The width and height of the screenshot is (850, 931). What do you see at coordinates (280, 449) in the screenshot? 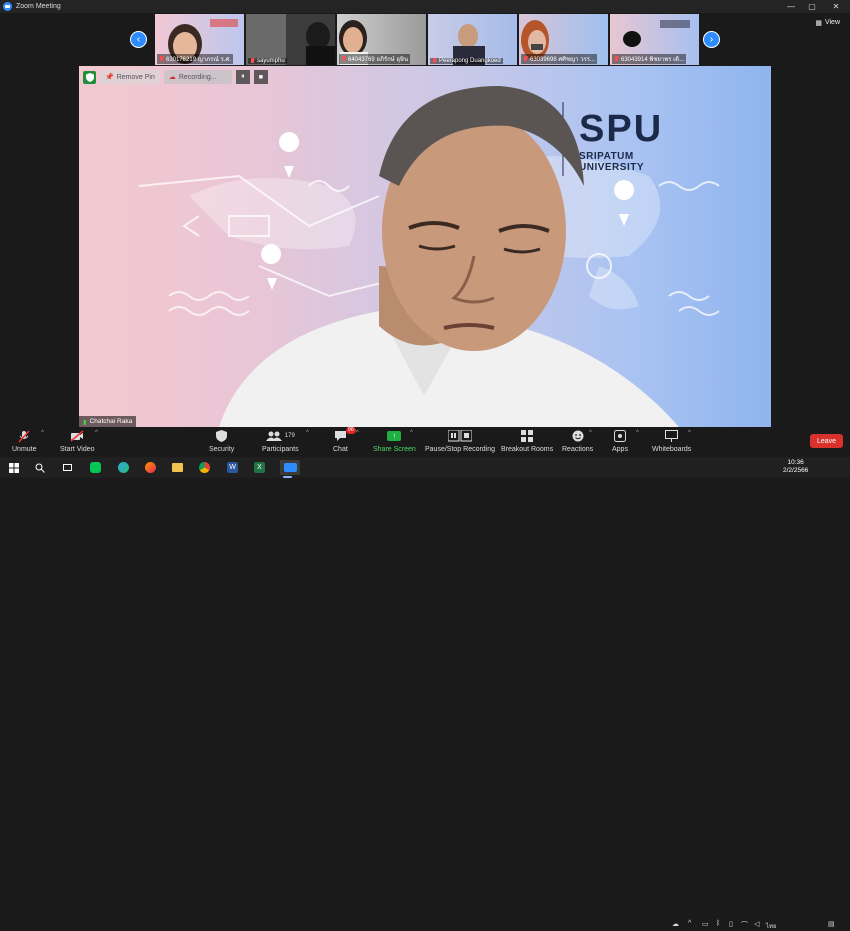
I see `participants-label: Participants` at bounding box center [280, 449].